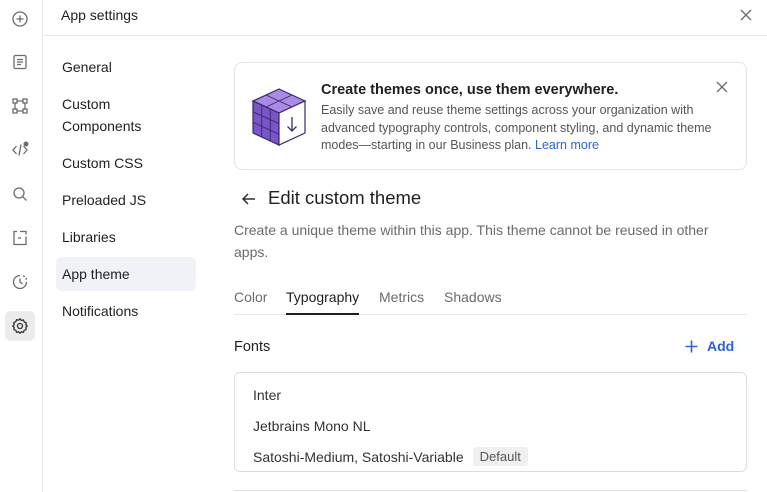 The image size is (767, 492). I want to click on list-item: Satoshi-Medium, Satoshi-Variable Default, so click(490, 456).